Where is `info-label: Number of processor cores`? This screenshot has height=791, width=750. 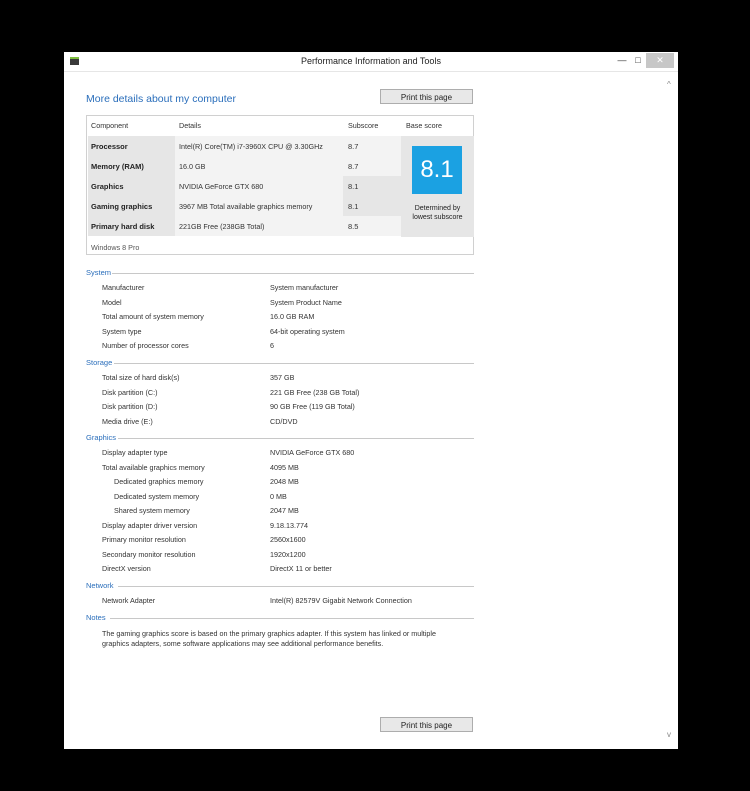
info-label: Number of processor cores is located at coordinates (145, 345).